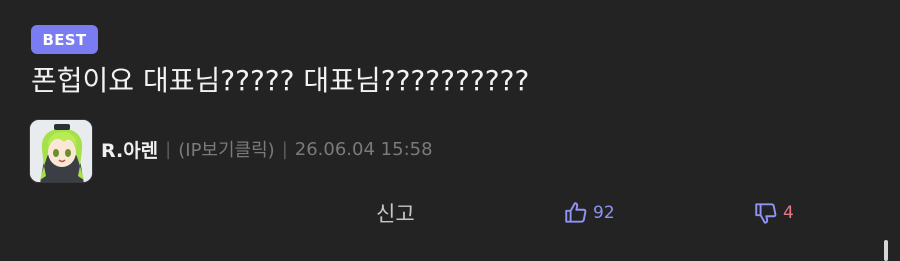 This screenshot has height=261, width=900. What do you see at coordinates (766, 213) in the screenshot?
I see `thumbs-down-icon` at bounding box center [766, 213].